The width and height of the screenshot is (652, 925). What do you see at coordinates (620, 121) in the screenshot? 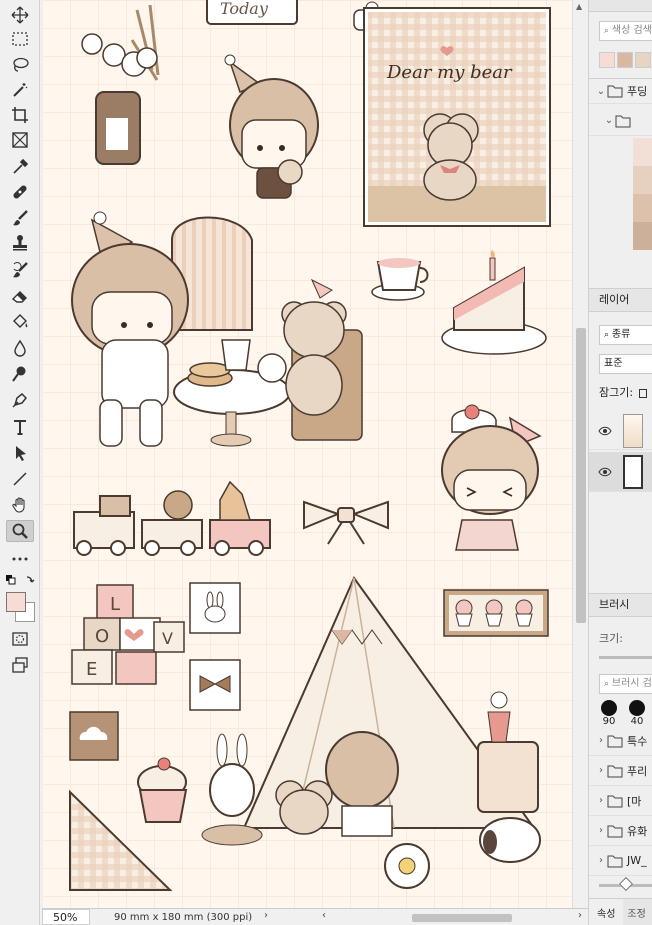
I see `swatch-subfolder-row: ⌄` at bounding box center [620, 121].